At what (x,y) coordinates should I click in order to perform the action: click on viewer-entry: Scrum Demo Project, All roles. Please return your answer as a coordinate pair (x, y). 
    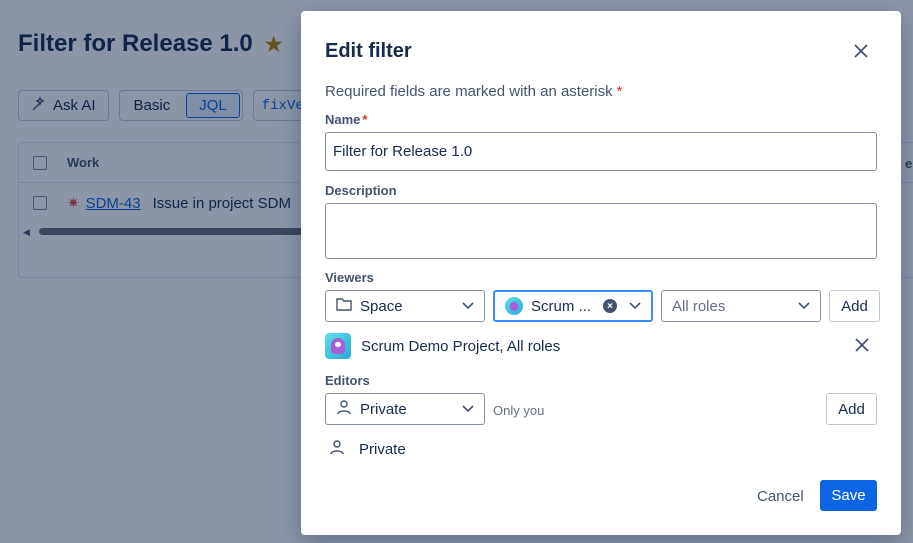
    Looking at the image, I should click on (601, 346).